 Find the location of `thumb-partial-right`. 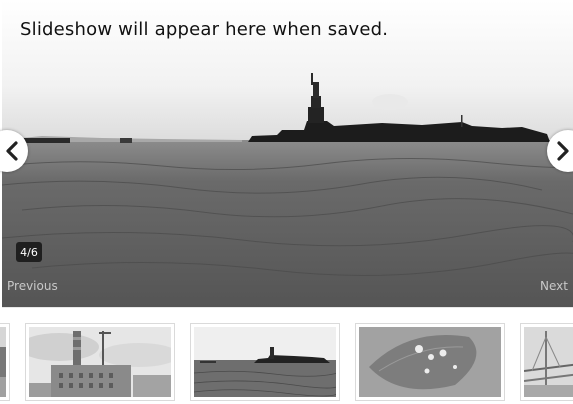

thumb-partial-right is located at coordinates (546, 362).